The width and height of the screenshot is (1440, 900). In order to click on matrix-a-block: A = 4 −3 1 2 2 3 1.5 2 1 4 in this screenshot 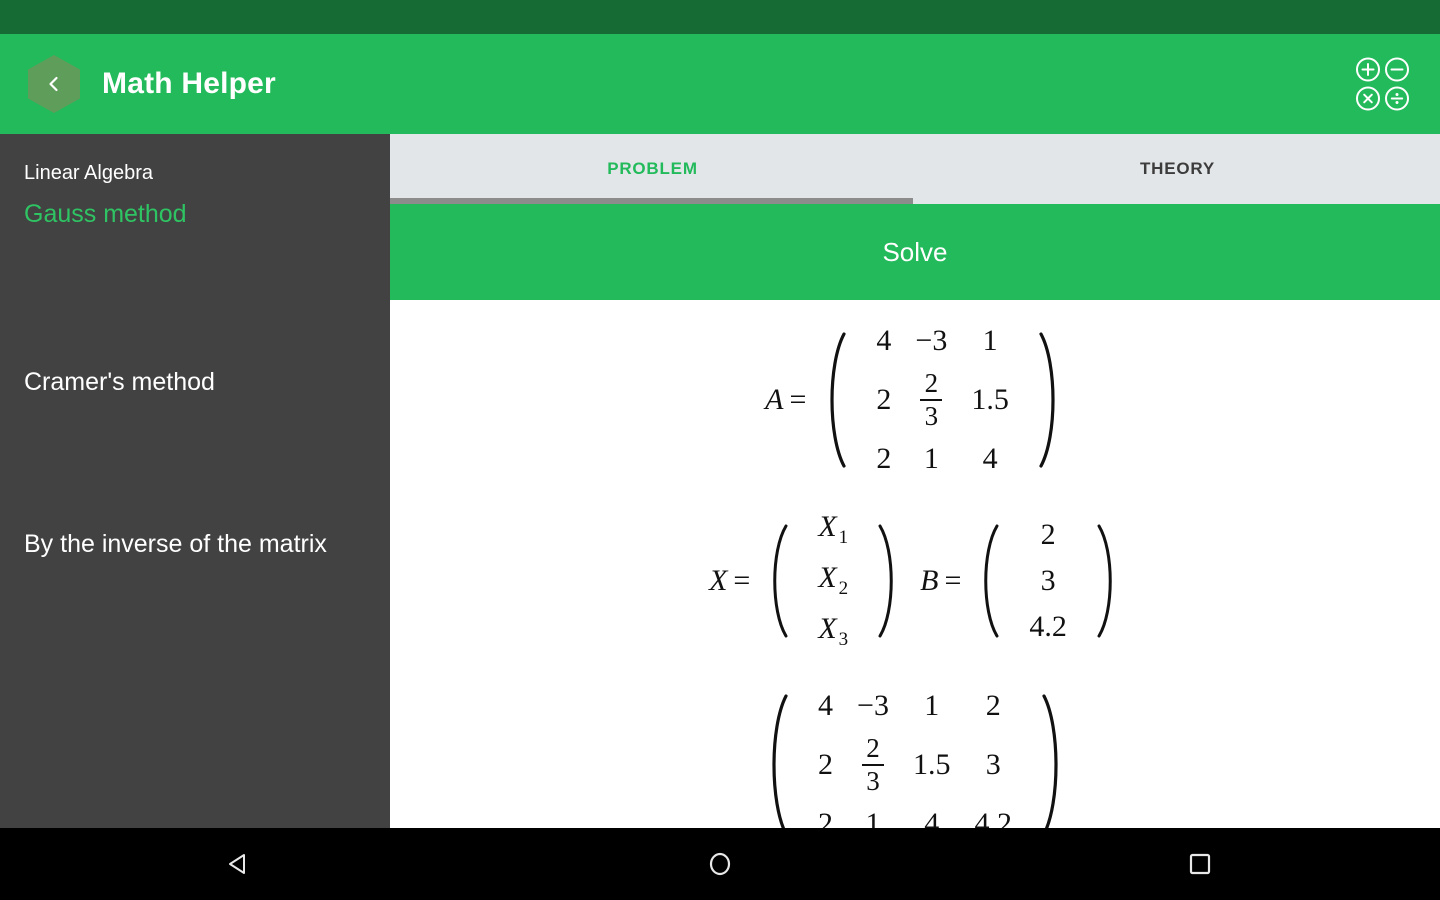, I will do `click(915, 400)`.